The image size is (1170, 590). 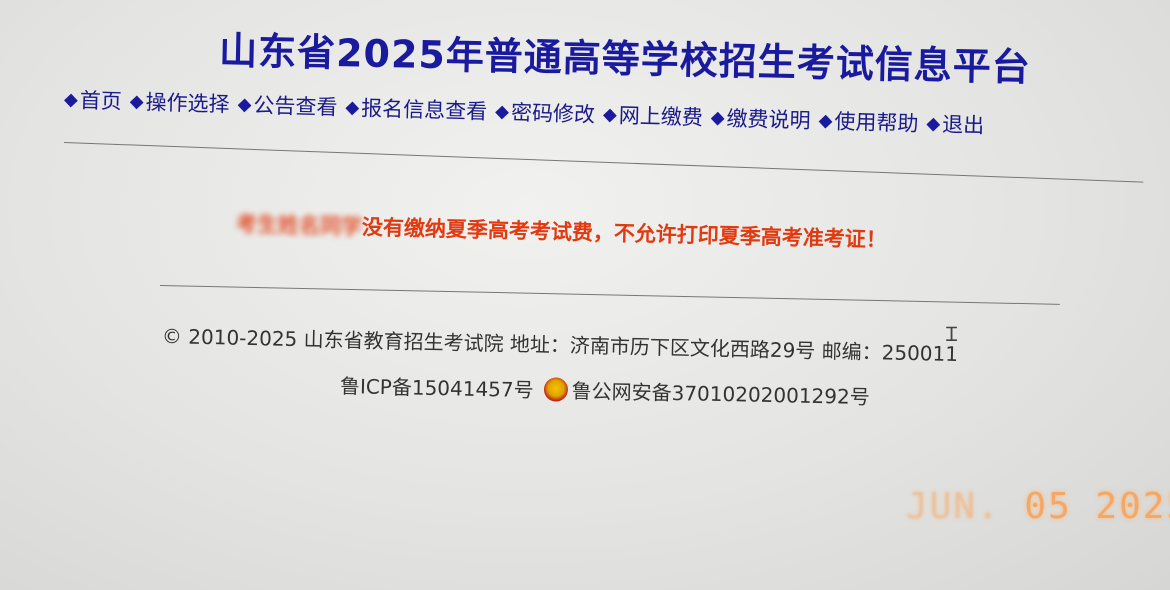 I want to click on nav-item-label: 密码修改, so click(x=553, y=113).